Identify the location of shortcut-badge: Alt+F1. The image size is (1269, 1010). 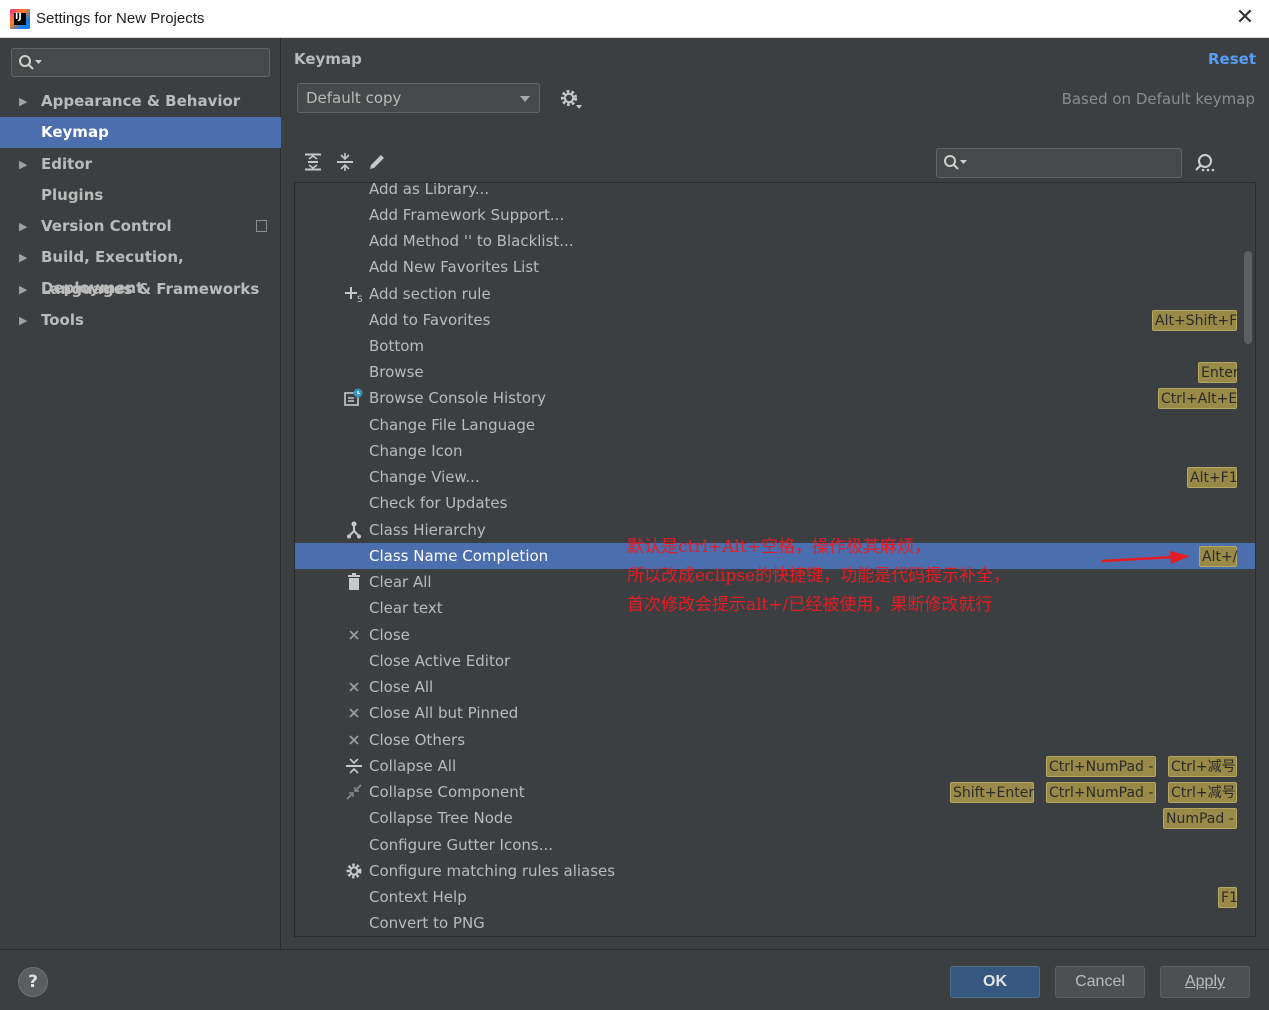
(1212, 477).